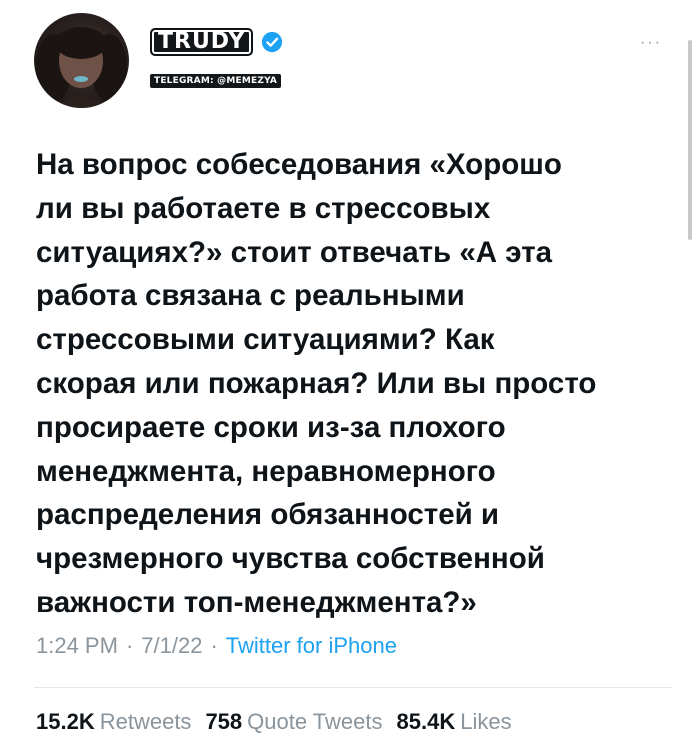  I want to click on tweet-stats: 15.2K Retweets 758 Quote Tweets 85.4K Likes, so click(281, 722).